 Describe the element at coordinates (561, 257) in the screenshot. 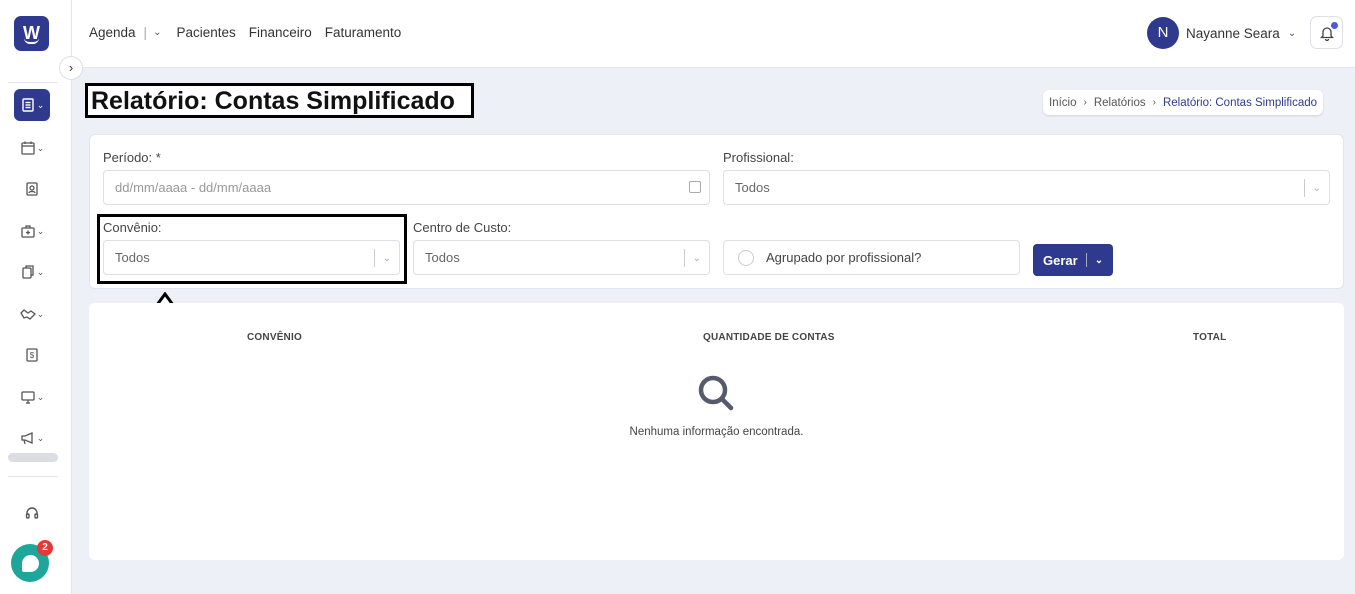

I see `centro-custo-select: Todos ⌄` at that location.